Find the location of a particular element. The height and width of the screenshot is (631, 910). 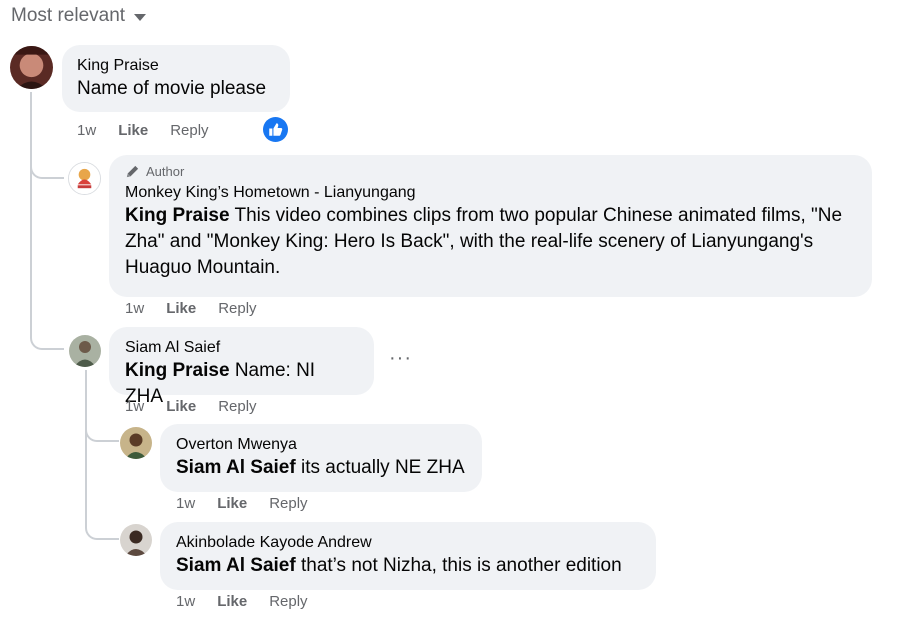

comment-text: Siam Al Saief its actually NE ZHA is located at coordinates (321, 468).